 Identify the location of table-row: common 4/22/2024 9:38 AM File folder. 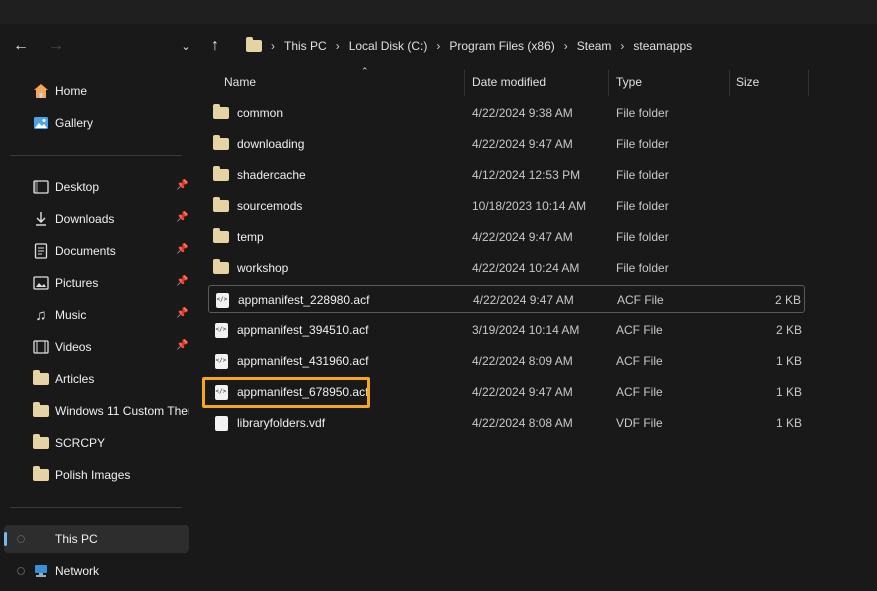
(506, 113).